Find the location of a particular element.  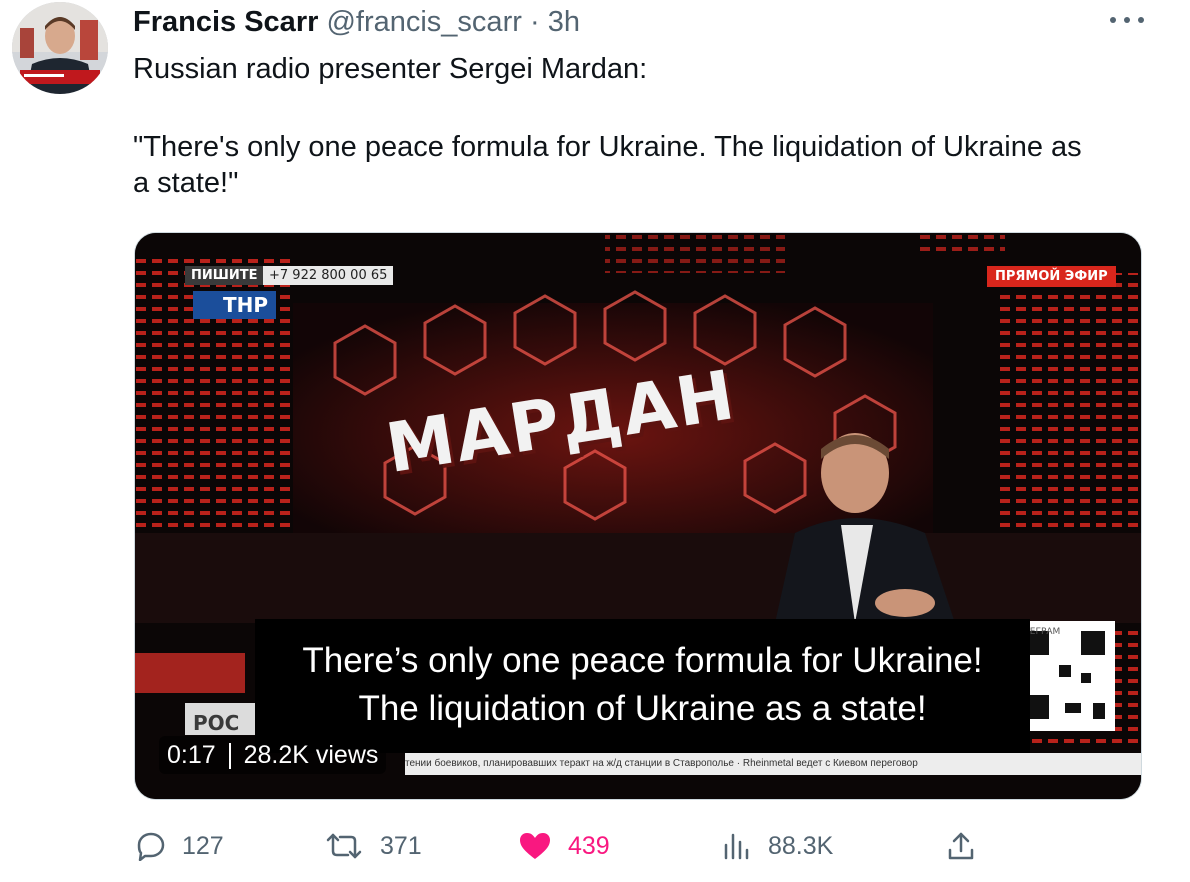

share-icon is located at coordinates (961, 846).